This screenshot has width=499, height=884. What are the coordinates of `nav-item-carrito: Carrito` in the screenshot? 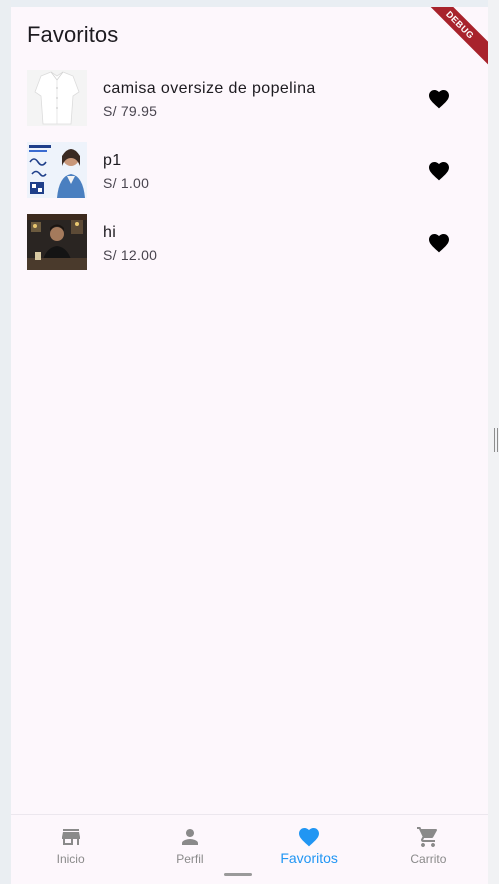 It's located at (428, 844).